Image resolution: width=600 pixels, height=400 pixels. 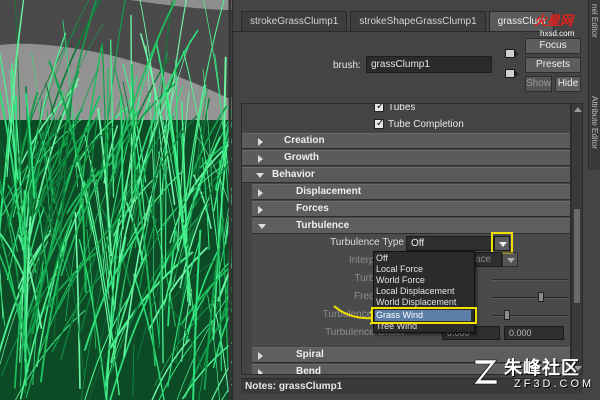 What do you see at coordinates (553, 65) in the screenshot?
I see `presets-button: Presets` at bounding box center [553, 65].